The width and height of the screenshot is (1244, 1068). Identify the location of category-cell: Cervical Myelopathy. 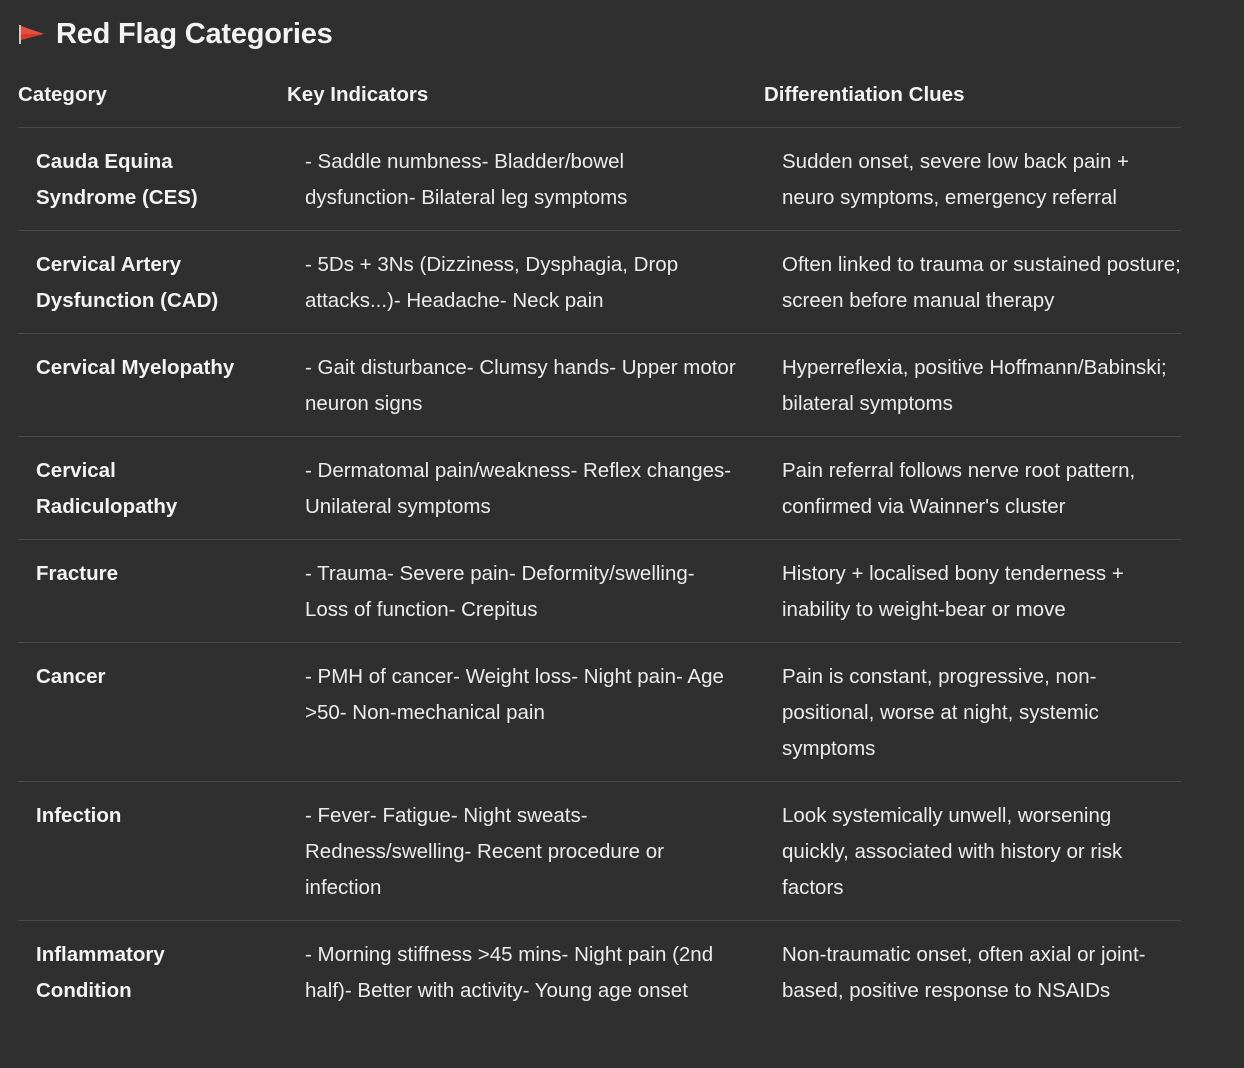
(152, 385).